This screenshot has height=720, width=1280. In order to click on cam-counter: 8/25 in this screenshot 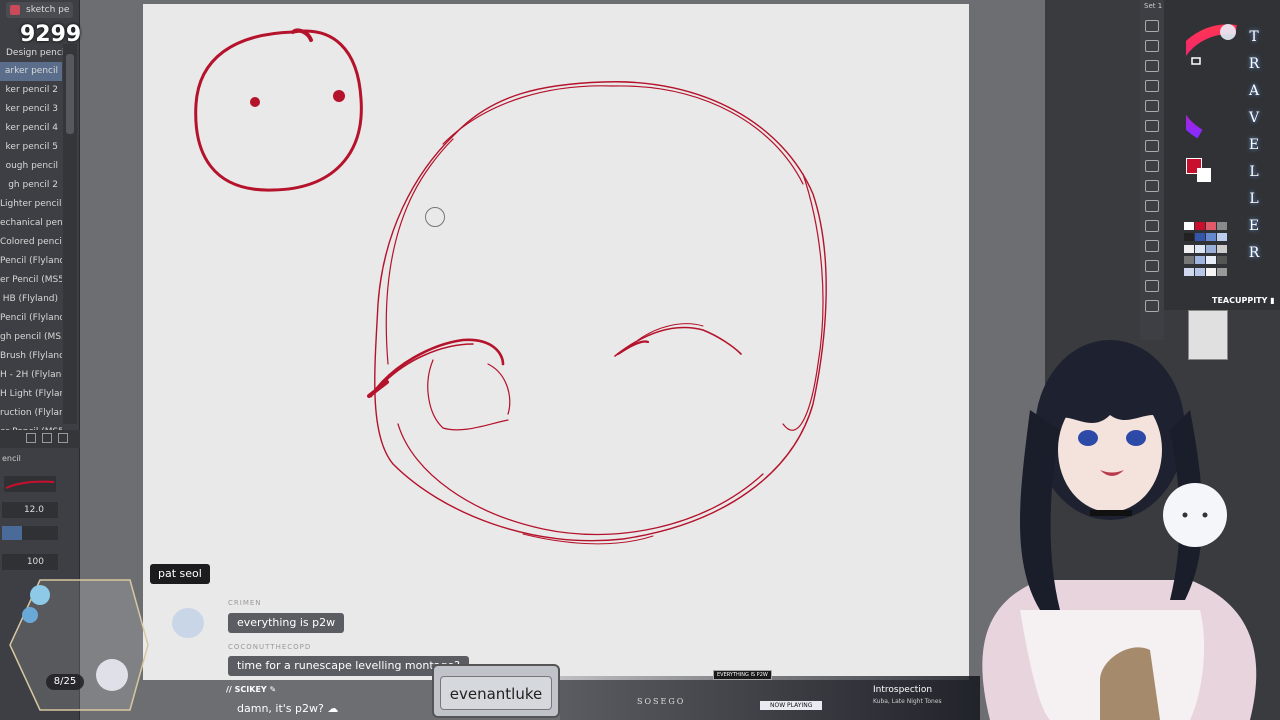, I will do `click(65, 682)`.